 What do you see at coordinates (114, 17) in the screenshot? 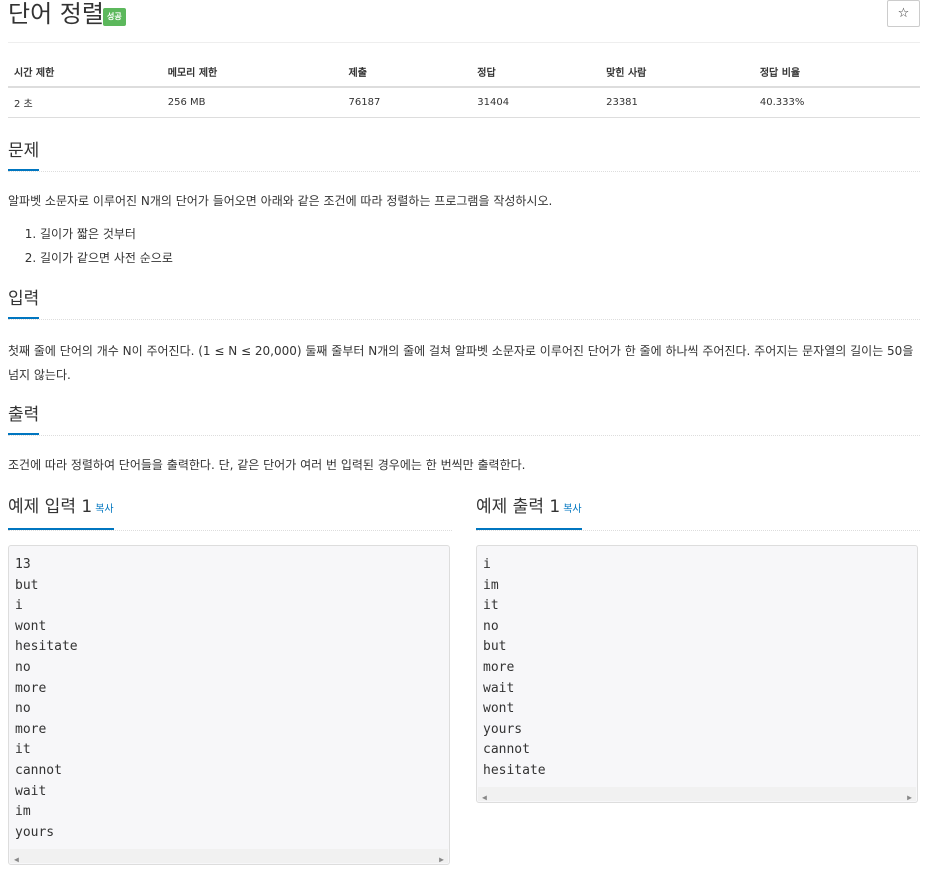
I see `status-badge: 성공` at bounding box center [114, 17].